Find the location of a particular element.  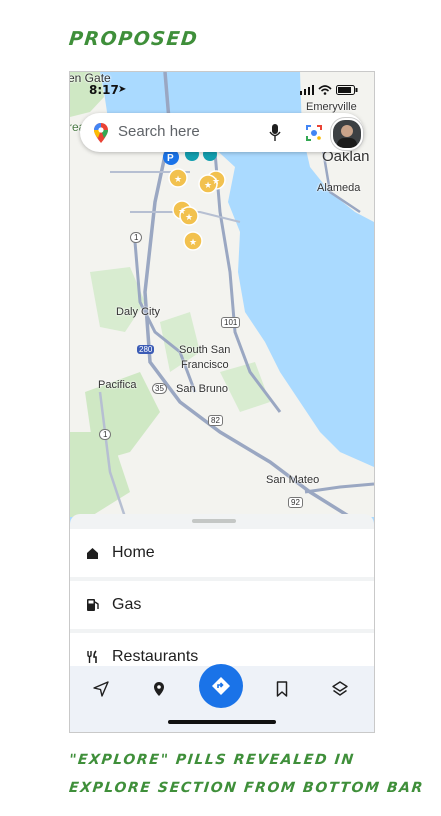

status-time: 8:17 is located at coordinates (104, 90).